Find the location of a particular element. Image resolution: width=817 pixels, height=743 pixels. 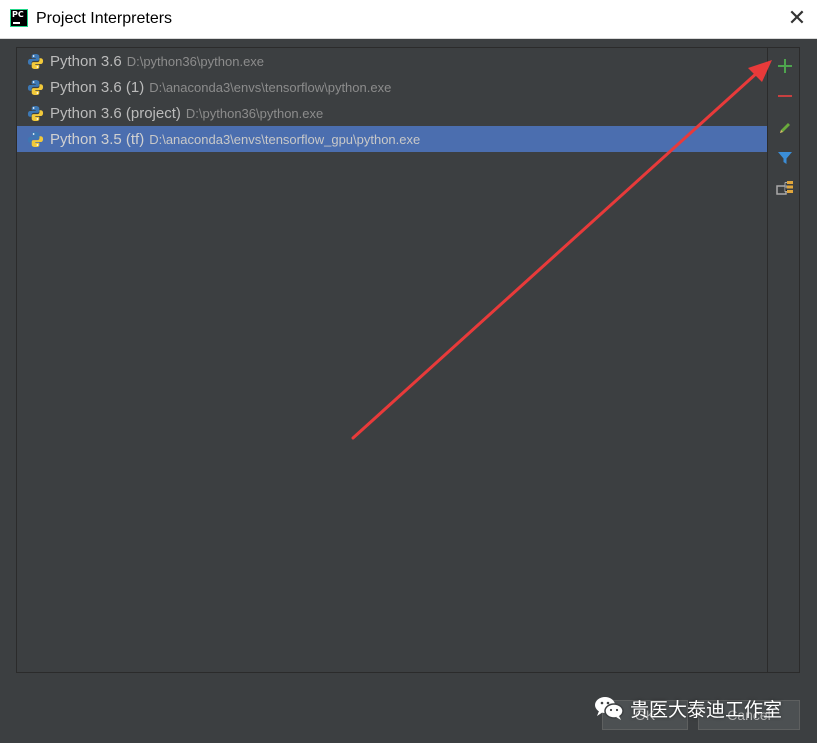

edit-interpreter-button is located at coordinates (785, 128).